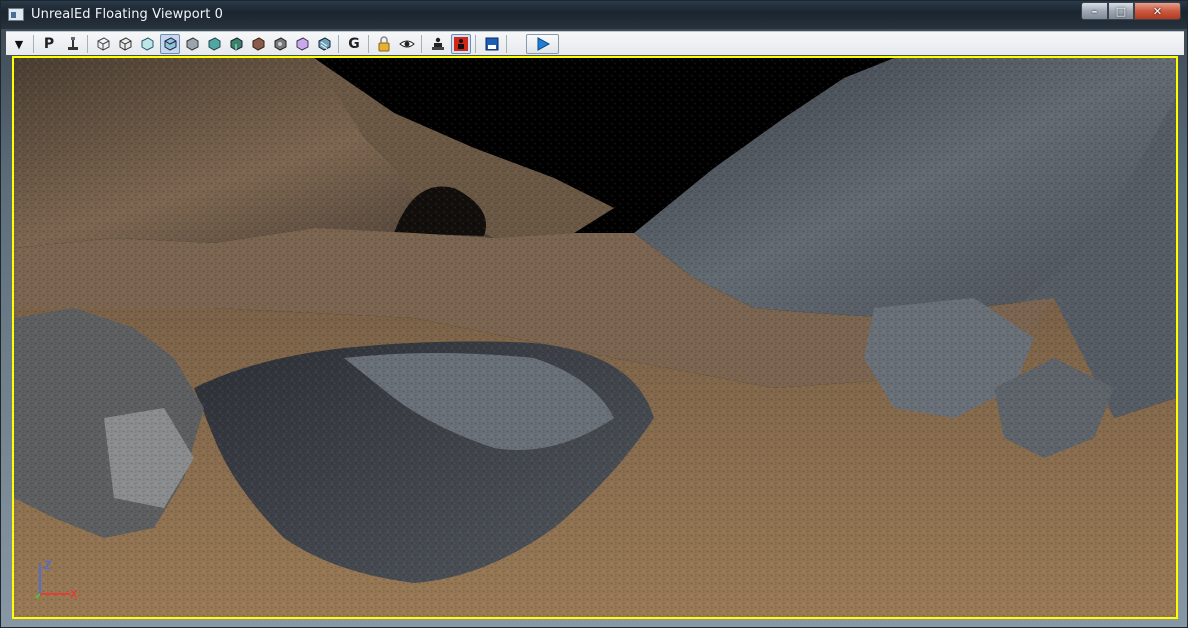 This screenshot has height=628, width=1188. I want to click on viewport-options-dropdown: ▼, so click(19, 44).